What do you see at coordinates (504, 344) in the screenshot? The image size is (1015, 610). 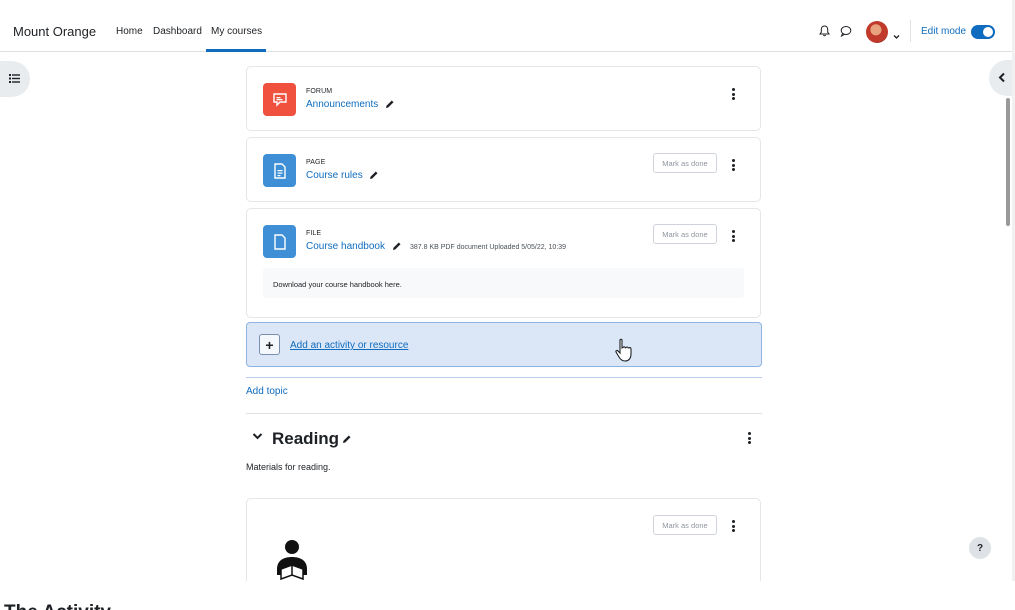 I see `add-activity-button: + Add an activity or resource` at bounding box center [504, 344].